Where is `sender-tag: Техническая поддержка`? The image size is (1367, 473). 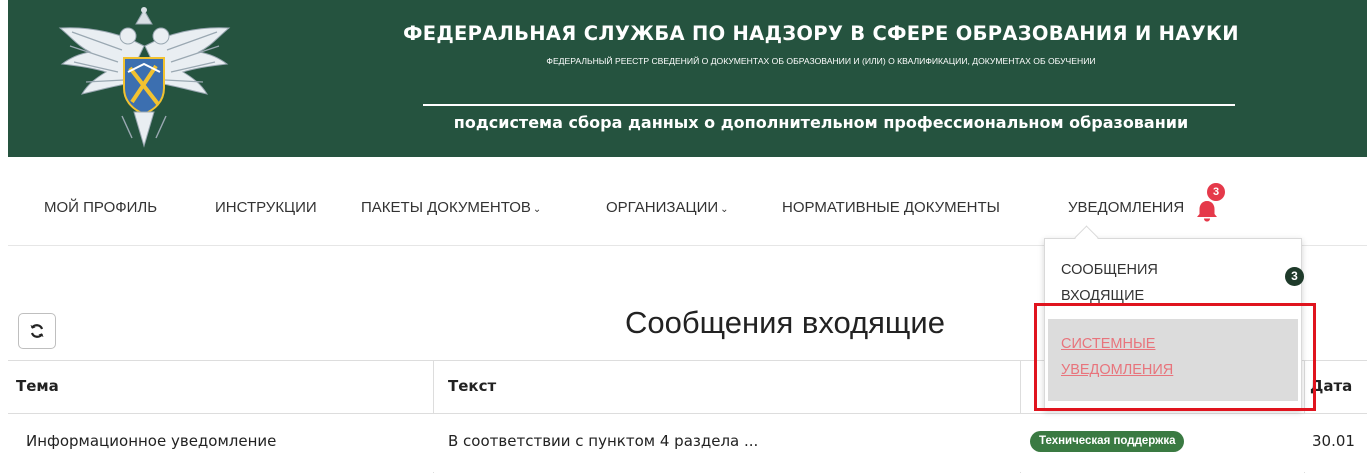 sender-tag: Техническая поддержка is located at coordinates (1107, 441).